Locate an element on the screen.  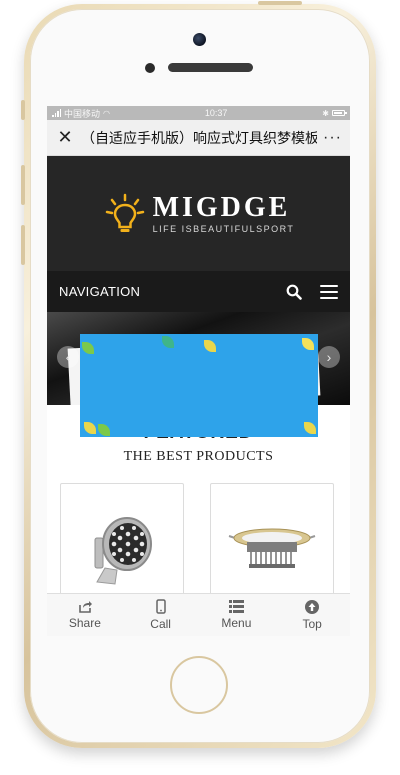
brand-name: MIGDGE is located at coordinates (221, 207).